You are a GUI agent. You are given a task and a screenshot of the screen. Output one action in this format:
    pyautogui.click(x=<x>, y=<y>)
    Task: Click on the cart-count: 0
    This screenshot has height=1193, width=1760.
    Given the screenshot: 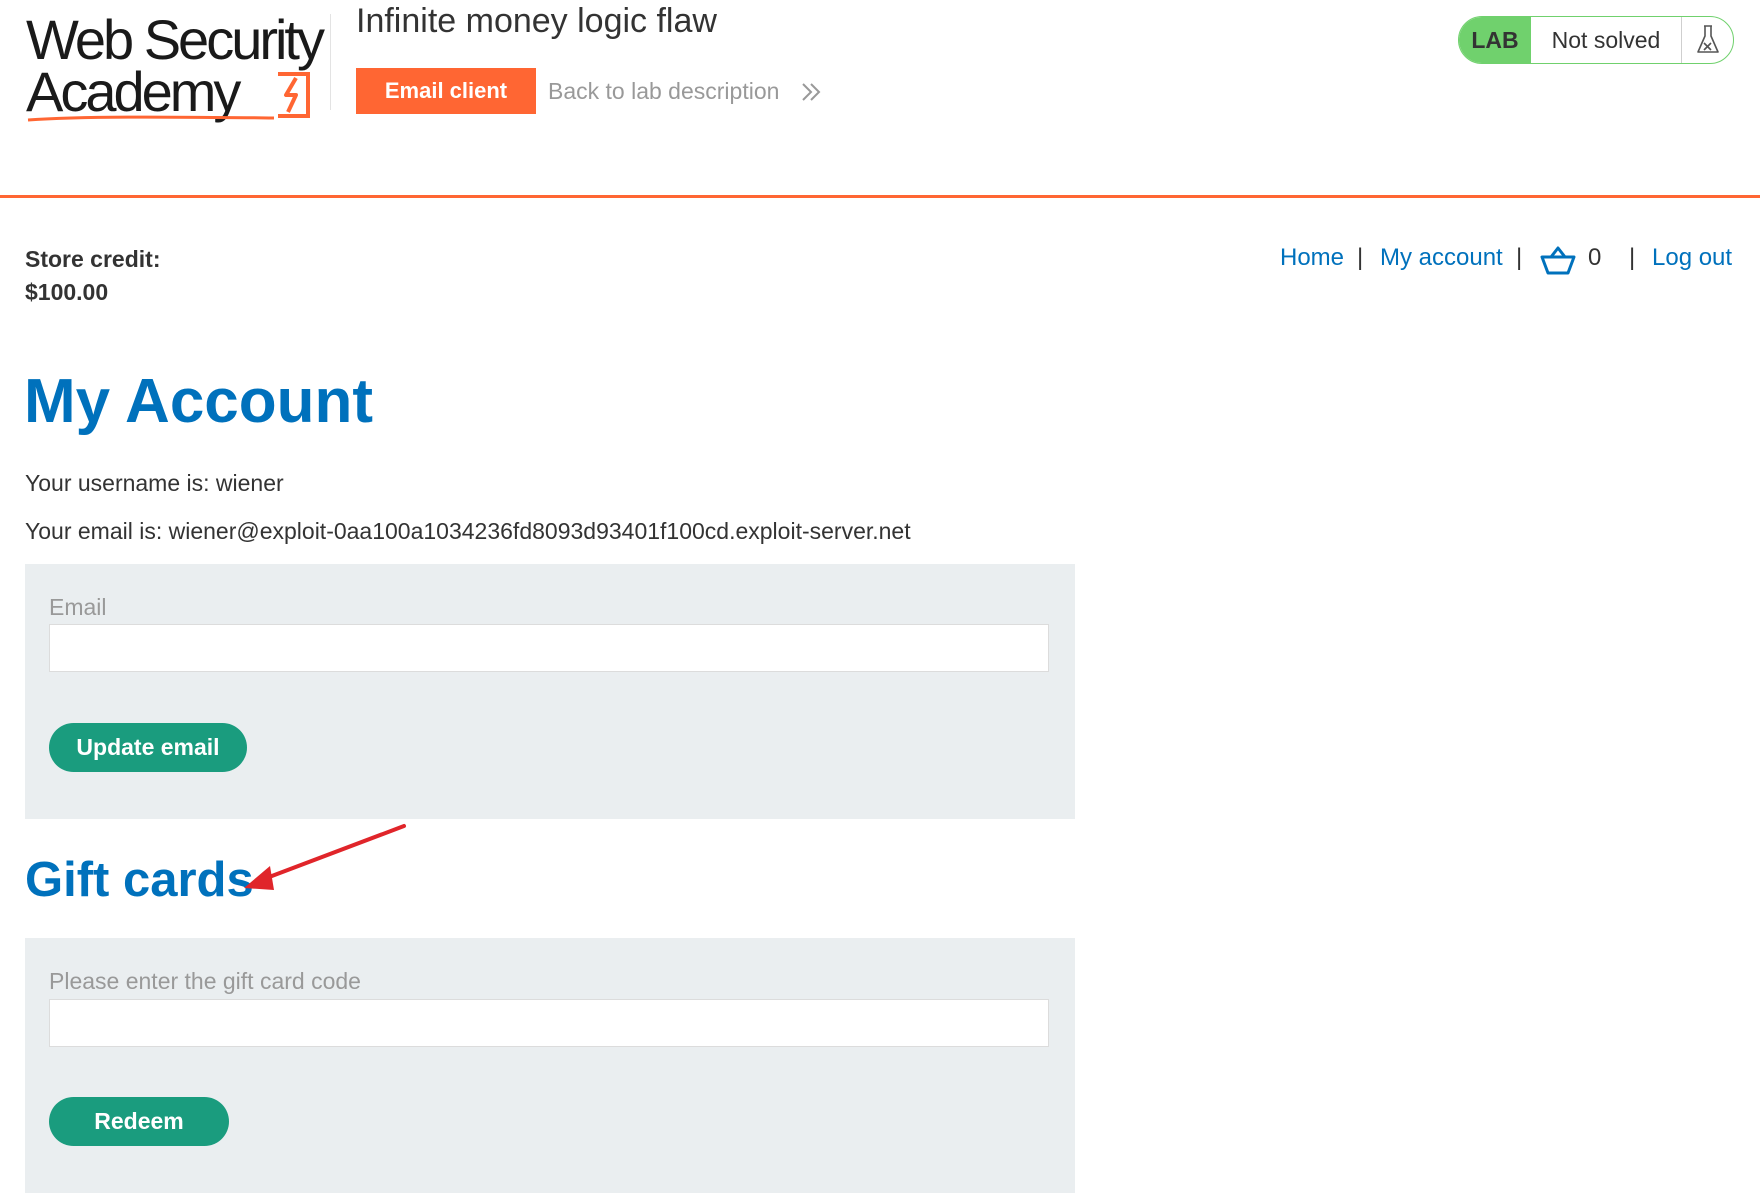 What is the action you would take?
    pyautogui.click(x=1594, y=258)
    